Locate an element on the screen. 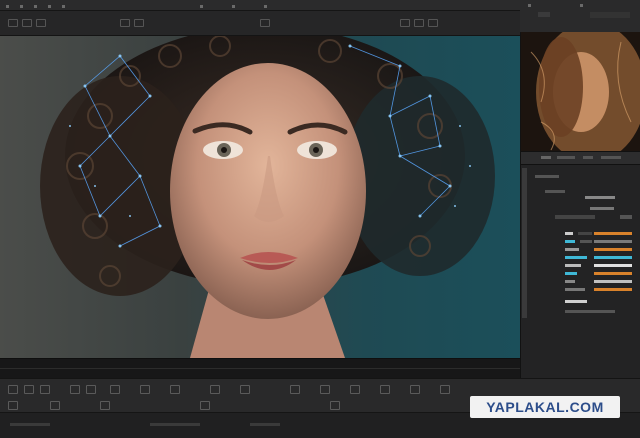  watermark-text: YAPLAKAL.COM is located at coordinates (545, 407).